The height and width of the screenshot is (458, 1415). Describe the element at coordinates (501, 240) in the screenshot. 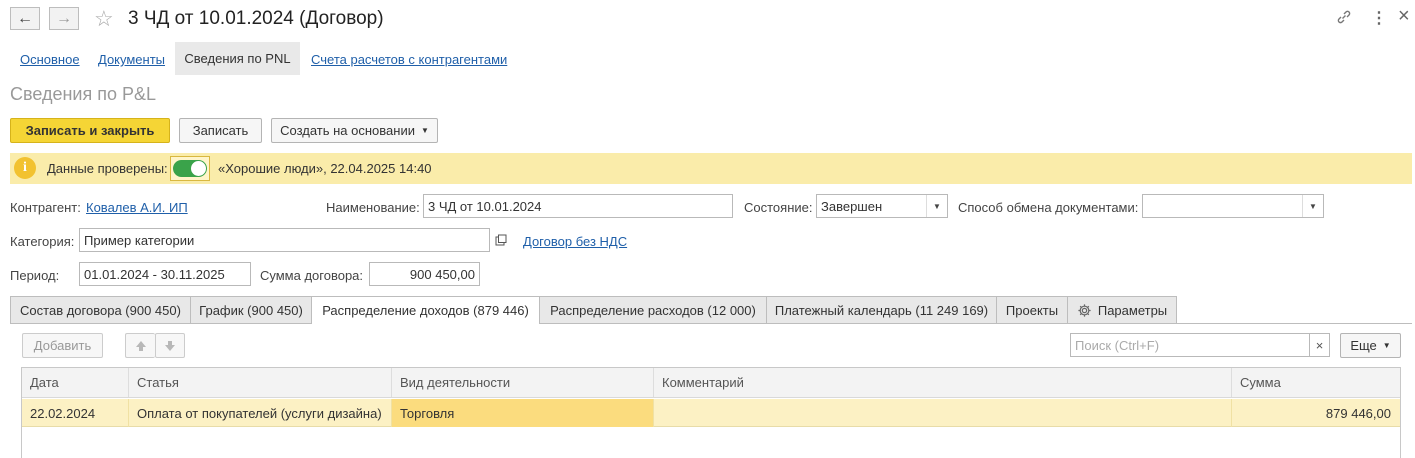

I see `open-icon` at that location.